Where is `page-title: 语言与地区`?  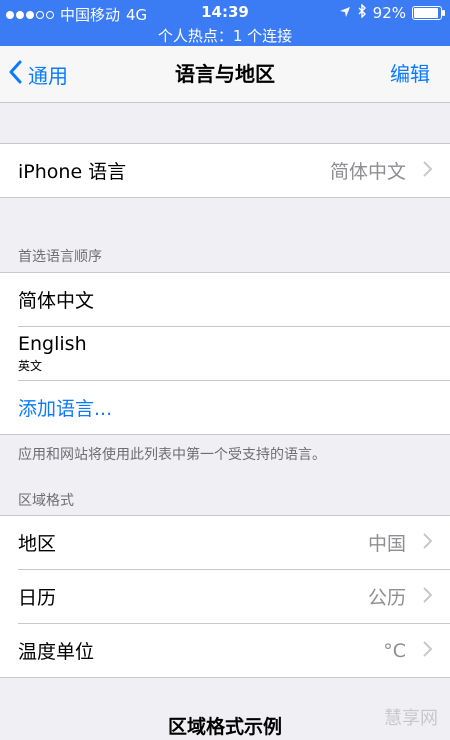 page-title: 语言与地区 is located at coordinates (225, 74).